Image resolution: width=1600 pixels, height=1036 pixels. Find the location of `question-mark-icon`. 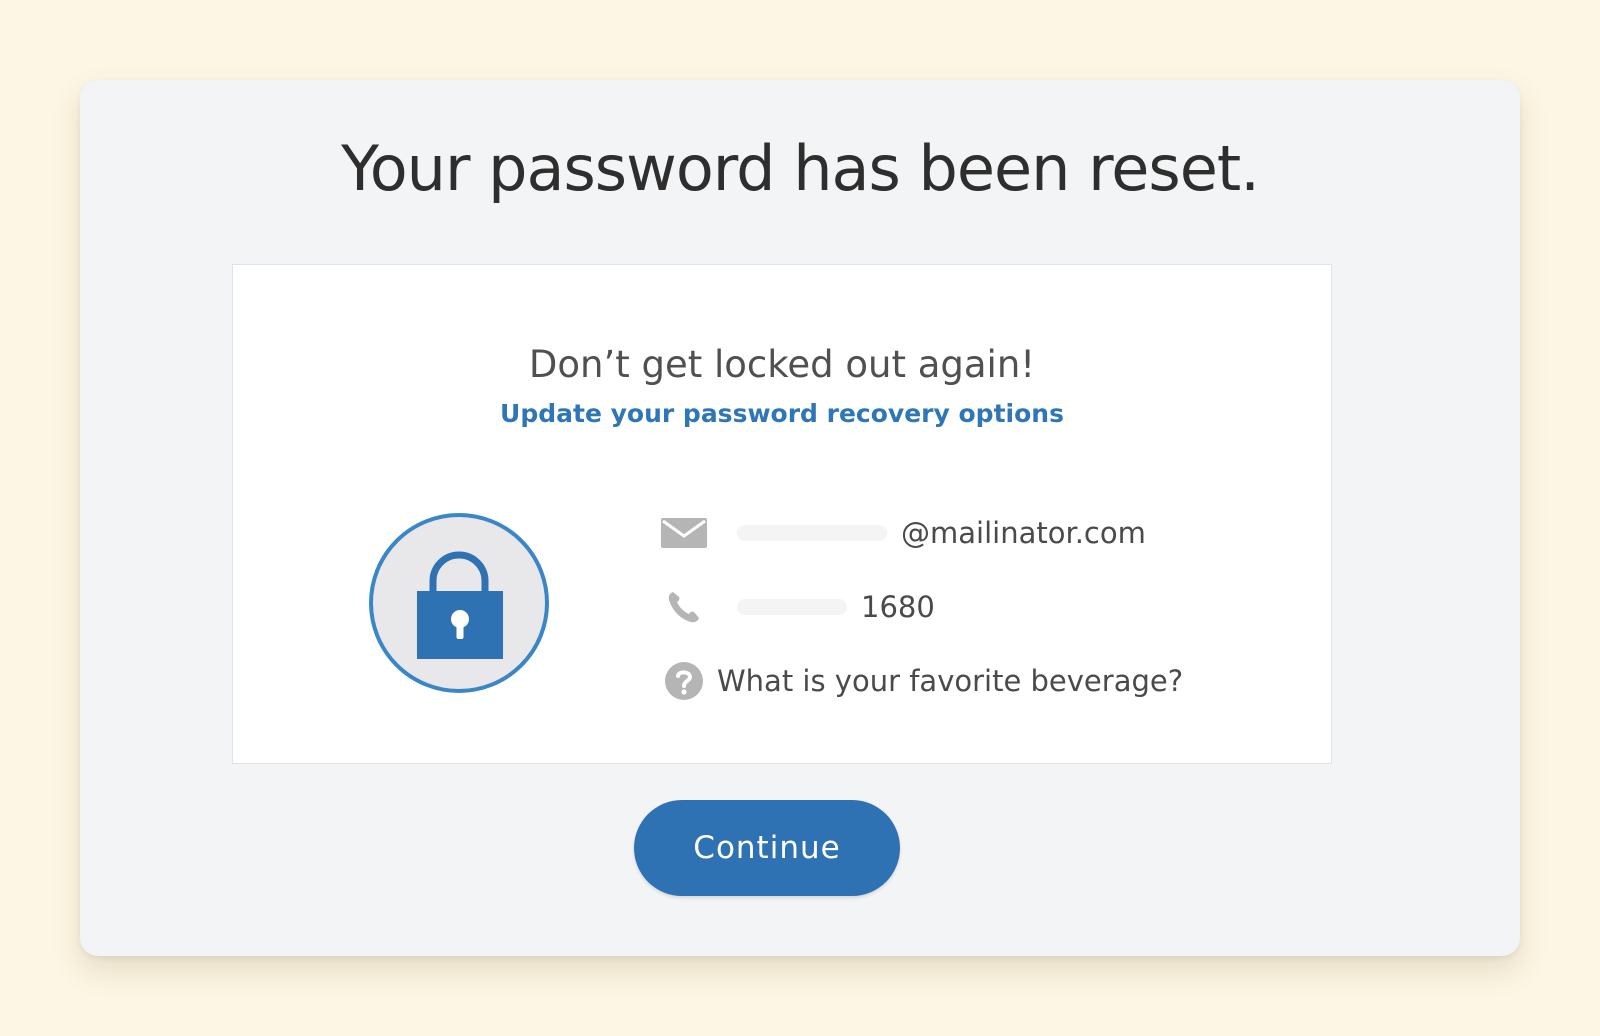

question-mark-icon is located at coordinates (684, 681).